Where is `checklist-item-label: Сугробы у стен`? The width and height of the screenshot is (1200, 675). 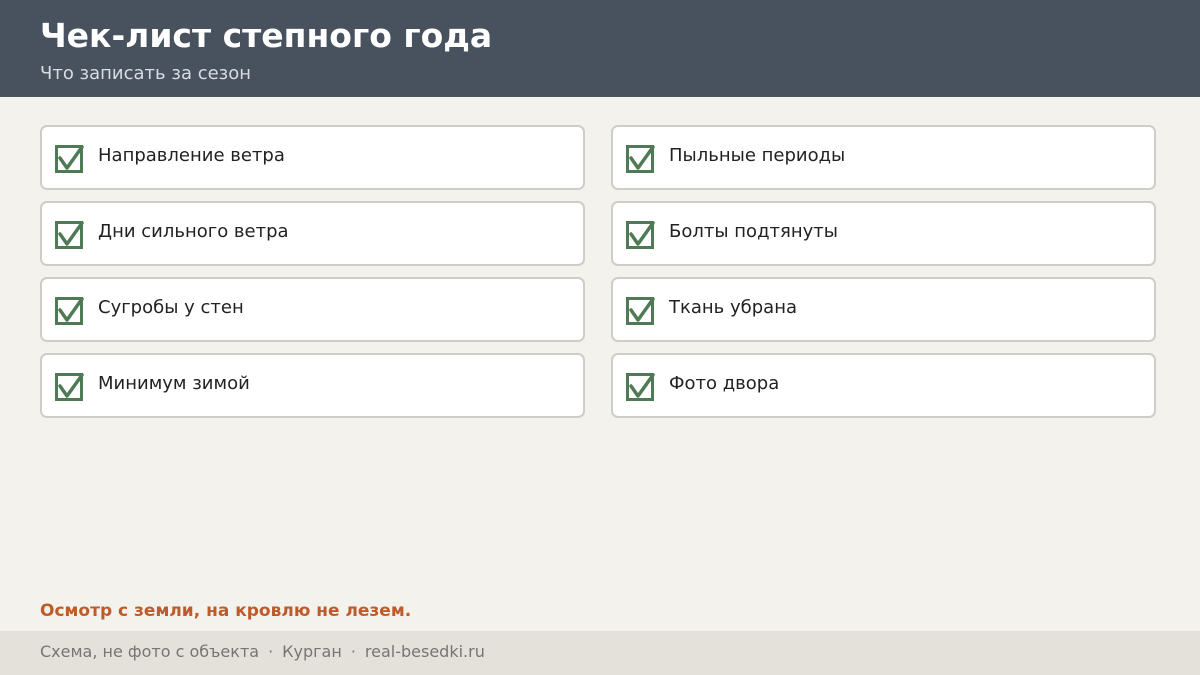 checklist-item-label: Сугробы у стен is located at coordinates (171, 307).